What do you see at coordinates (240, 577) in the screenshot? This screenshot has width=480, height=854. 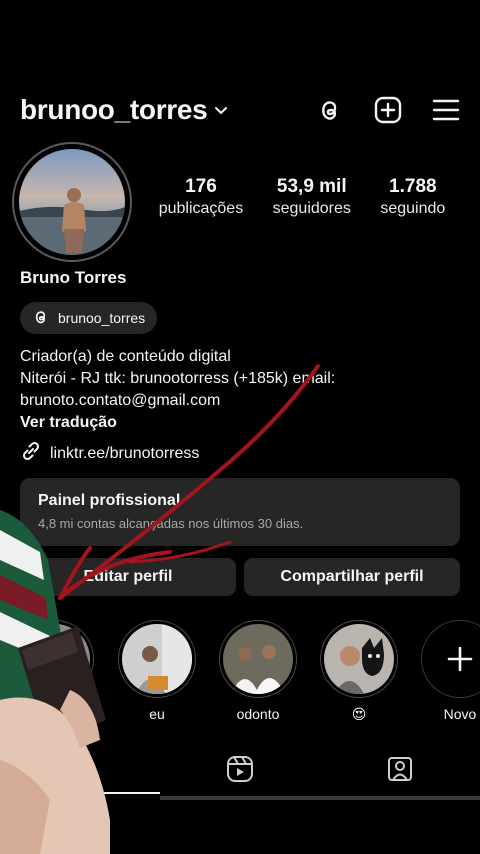 I see `profile-actions: Editar perfil Compartilhar perfil` at bounding box center [240, 577].